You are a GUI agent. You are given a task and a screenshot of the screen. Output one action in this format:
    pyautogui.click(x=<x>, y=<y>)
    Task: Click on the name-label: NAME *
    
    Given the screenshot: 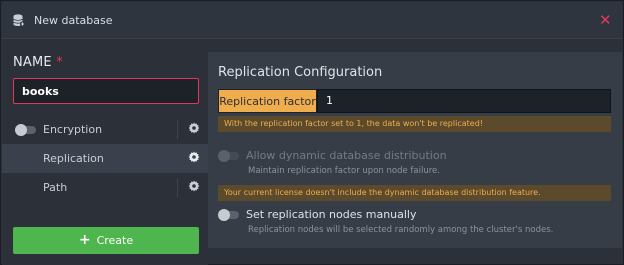 What is the action you would take?
    pyautogui.click(x=38, y=62)
    